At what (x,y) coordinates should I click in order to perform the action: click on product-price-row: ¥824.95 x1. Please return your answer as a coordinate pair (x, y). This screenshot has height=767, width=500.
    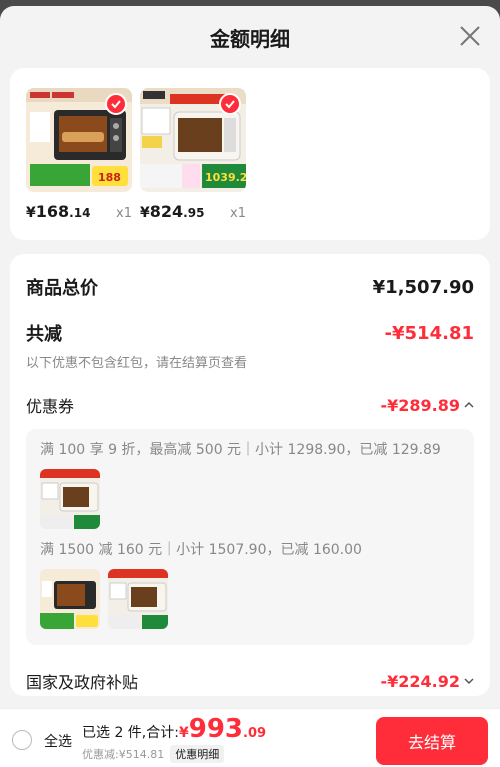
    Looking at the image, I should click on (193, 211).